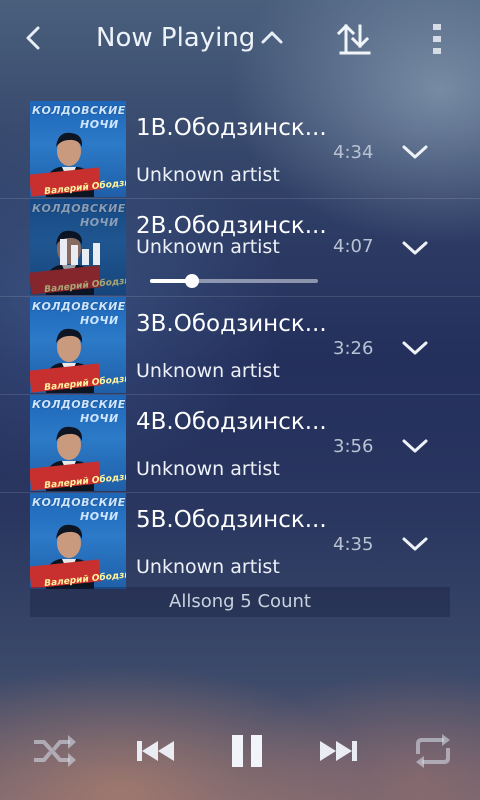  I want to click on overflow-menu-button, so click(438, 38).